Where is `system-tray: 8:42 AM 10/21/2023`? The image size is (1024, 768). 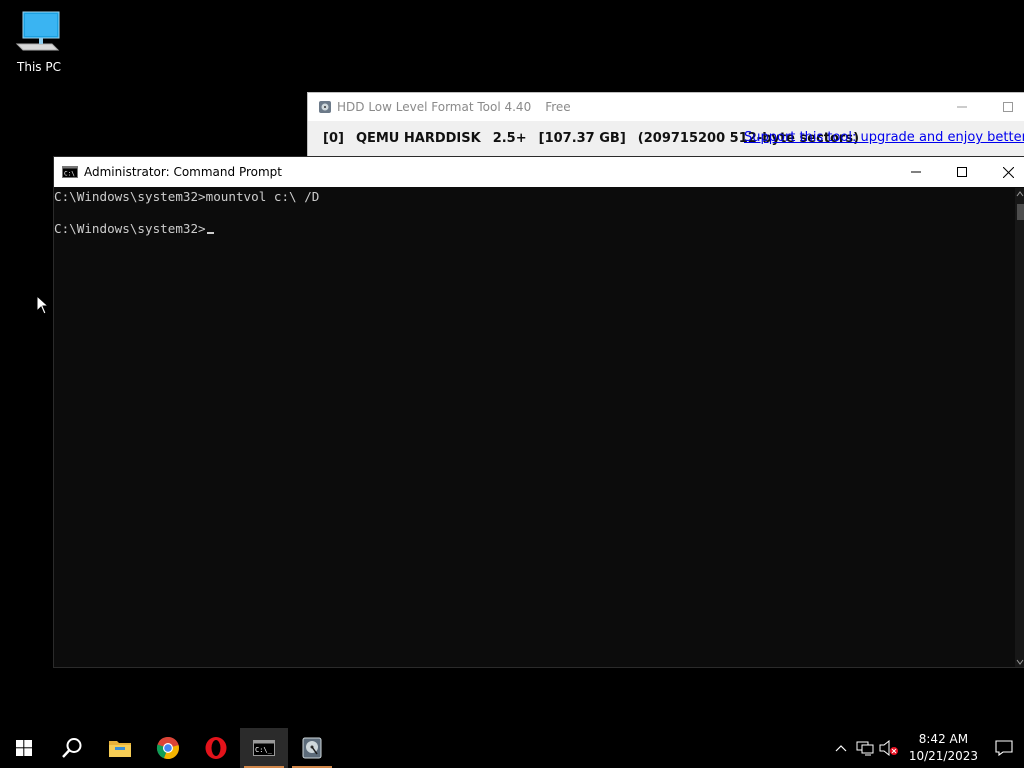
system-tray: 8:42 AM 10/21/2023 is located at coordinates (926, 748).